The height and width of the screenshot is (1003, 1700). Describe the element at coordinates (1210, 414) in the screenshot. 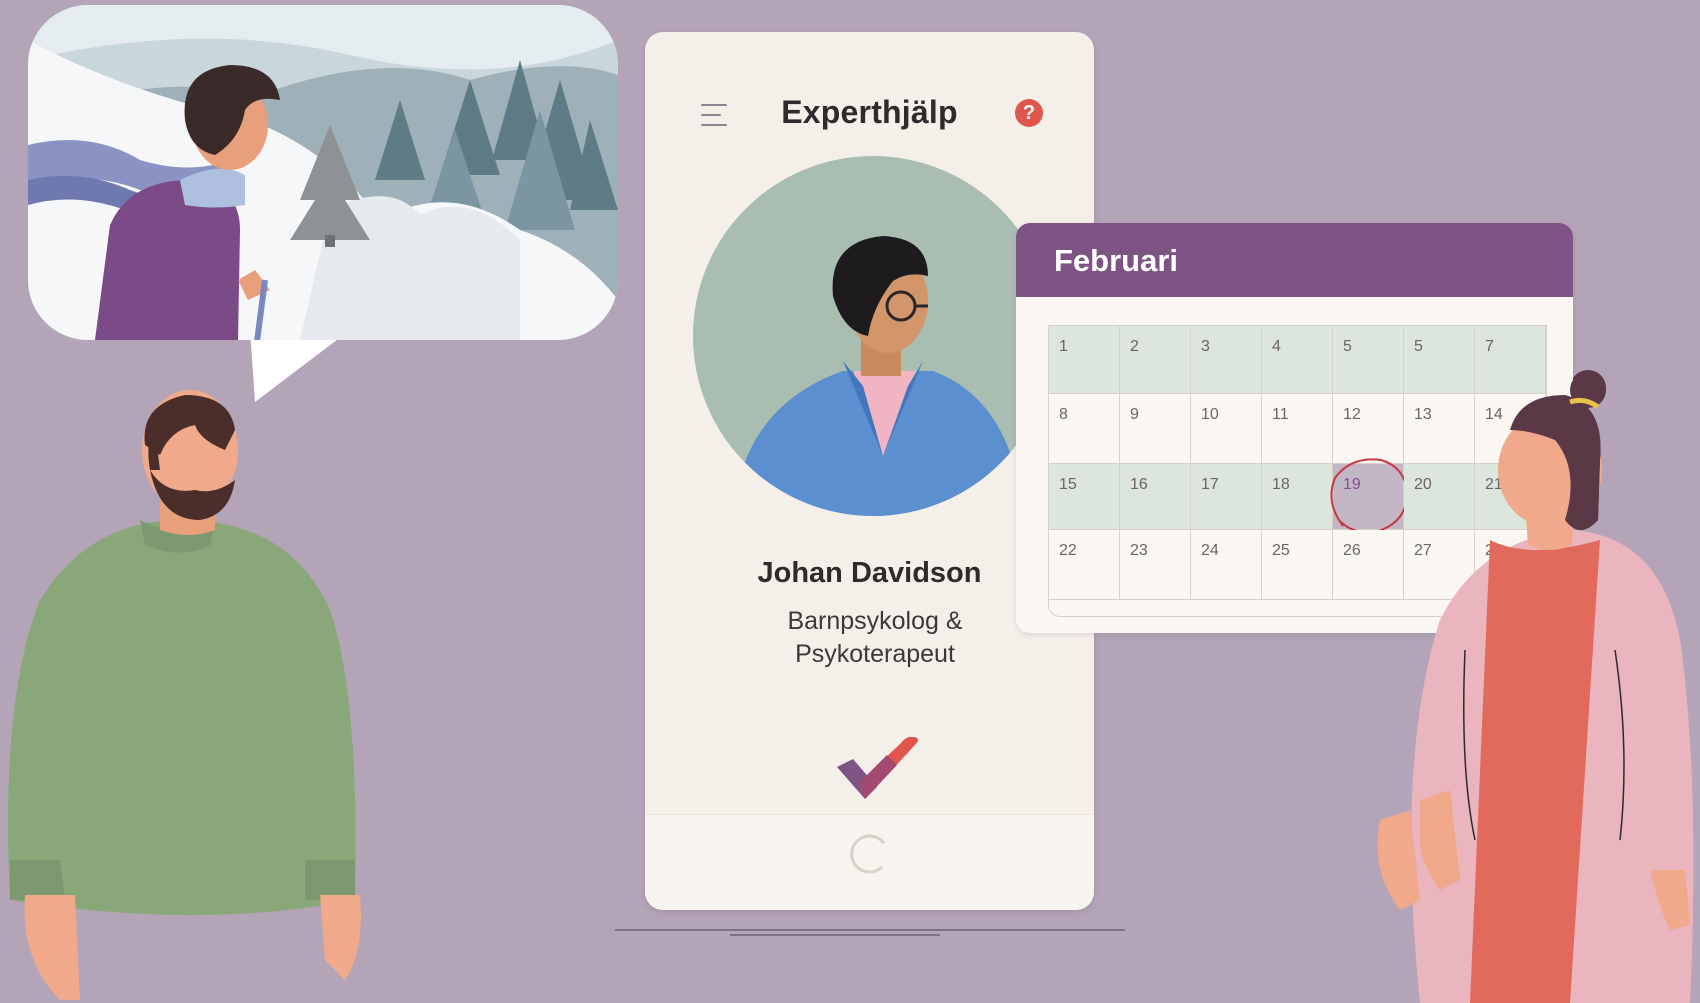

I see `calendar-day-label: 10` at that location.